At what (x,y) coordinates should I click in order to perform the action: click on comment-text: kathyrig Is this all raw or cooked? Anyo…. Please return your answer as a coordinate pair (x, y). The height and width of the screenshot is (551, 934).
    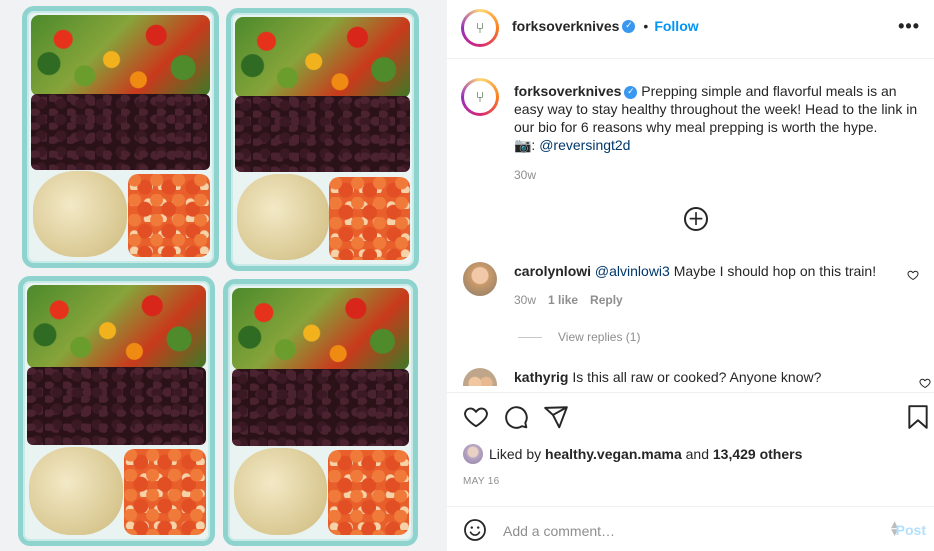
    Looking at the image, I should click on (704, 377).